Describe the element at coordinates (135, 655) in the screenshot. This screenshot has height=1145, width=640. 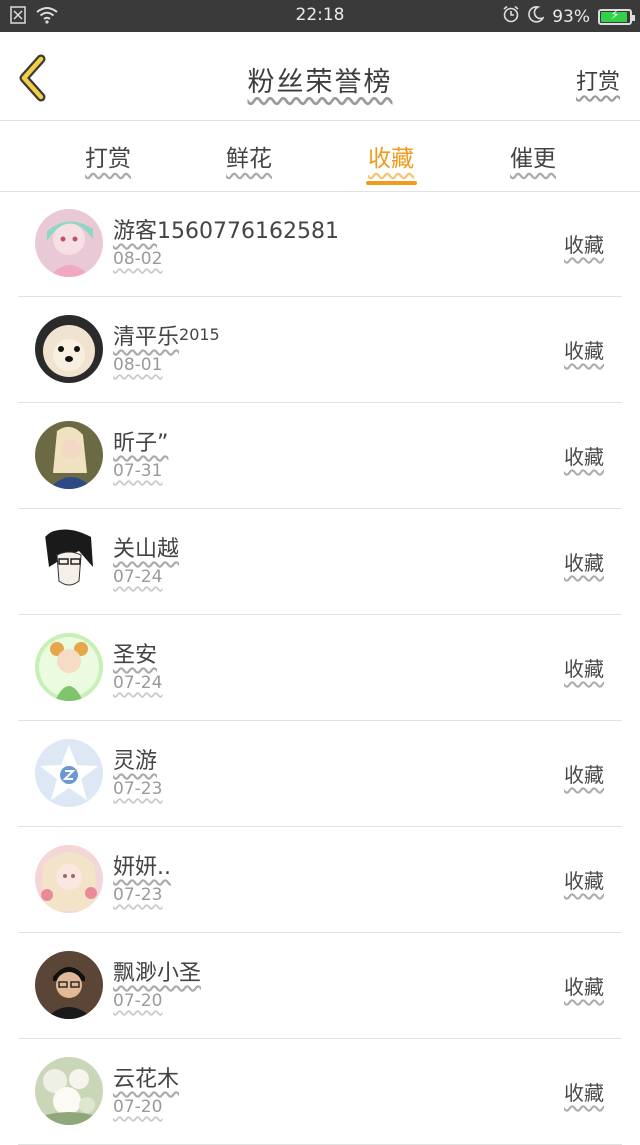
I see `fan-name: 圣安` at that location.